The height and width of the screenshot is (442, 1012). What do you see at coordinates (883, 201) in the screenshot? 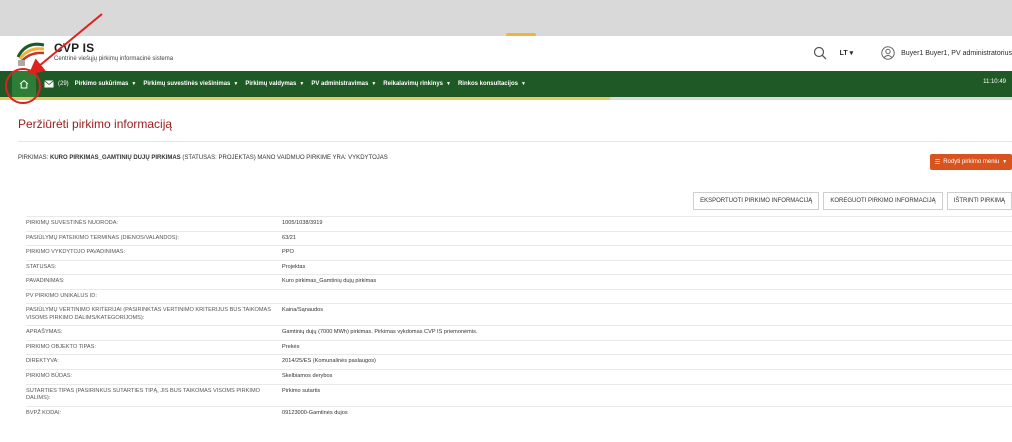
I see `edit-procurement-button: KOREGUOTI PIRKIMO INFORMACIJĄ` at bounding box center [883, 201].